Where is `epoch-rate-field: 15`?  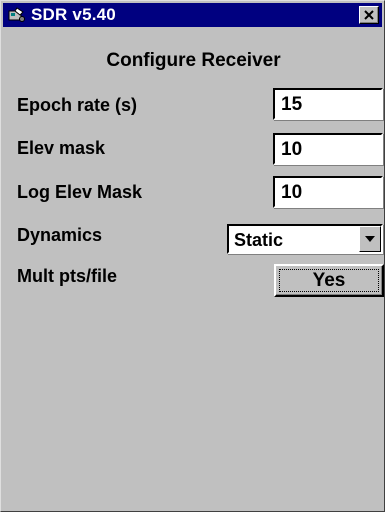
epoch-rate-field: 15 is located at coordinates (328, 104).